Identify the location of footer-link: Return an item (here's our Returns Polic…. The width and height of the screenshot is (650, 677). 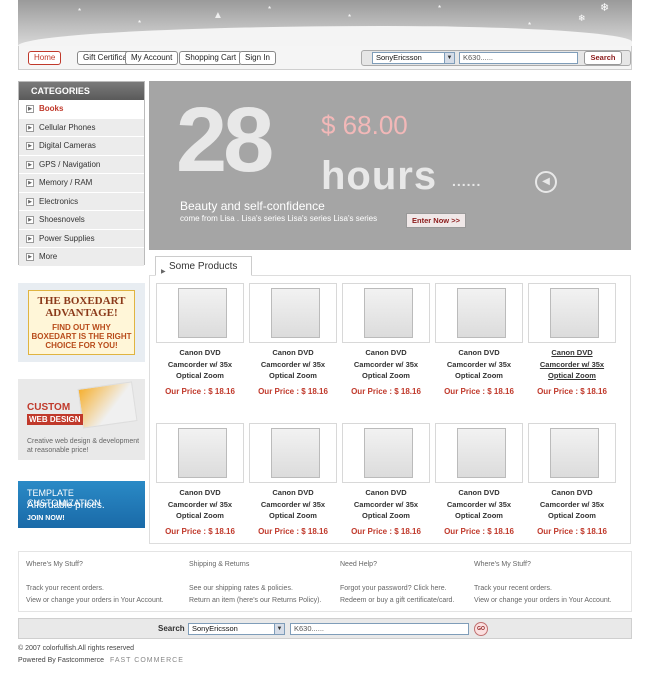
(255, 601).